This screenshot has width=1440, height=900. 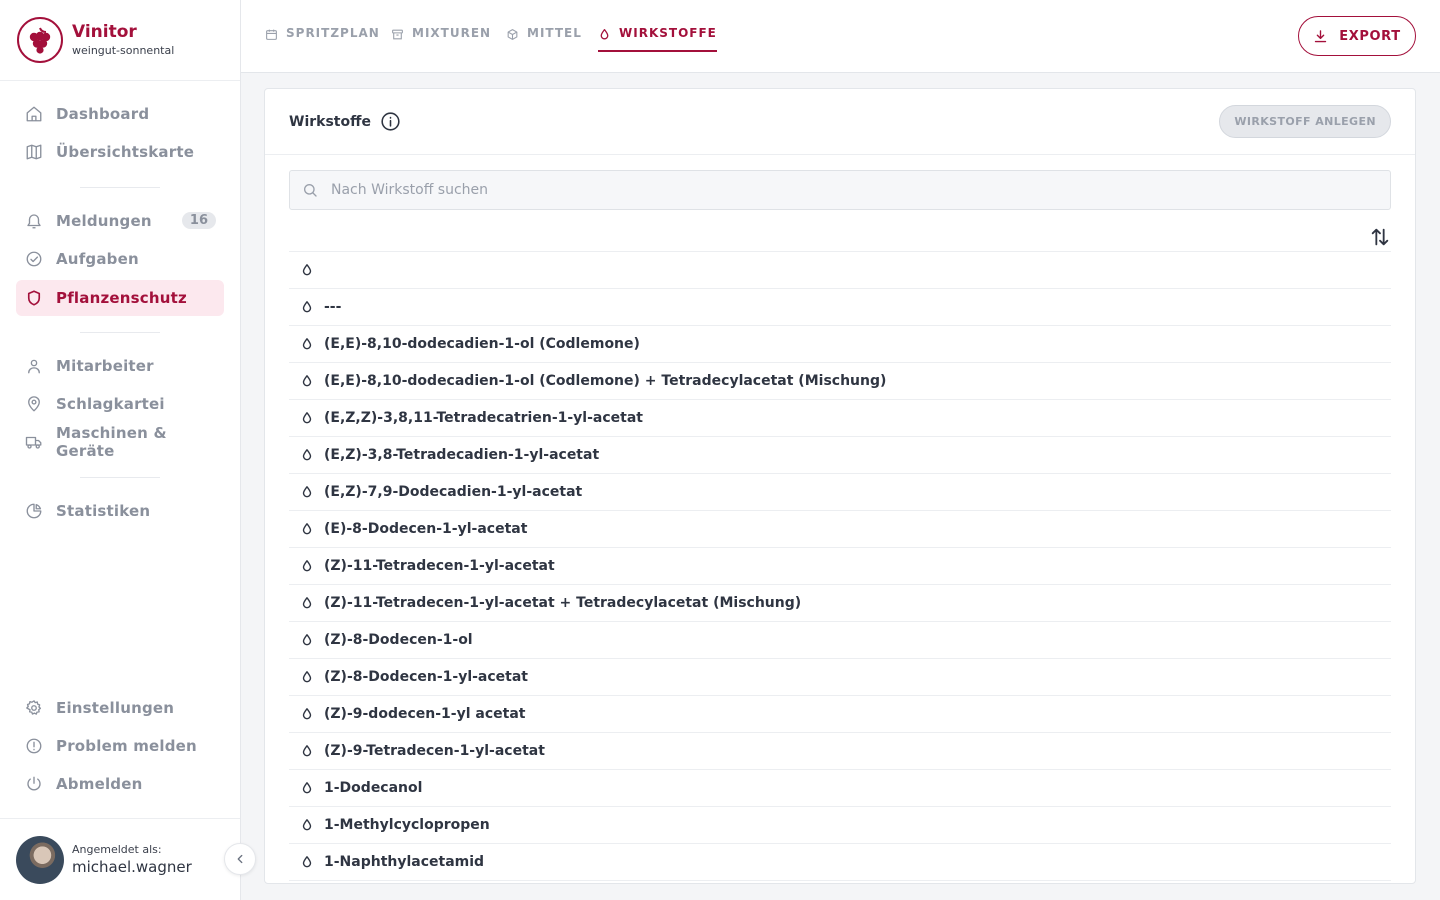 I want to click on truck-icon, so click(x=33, y=442).